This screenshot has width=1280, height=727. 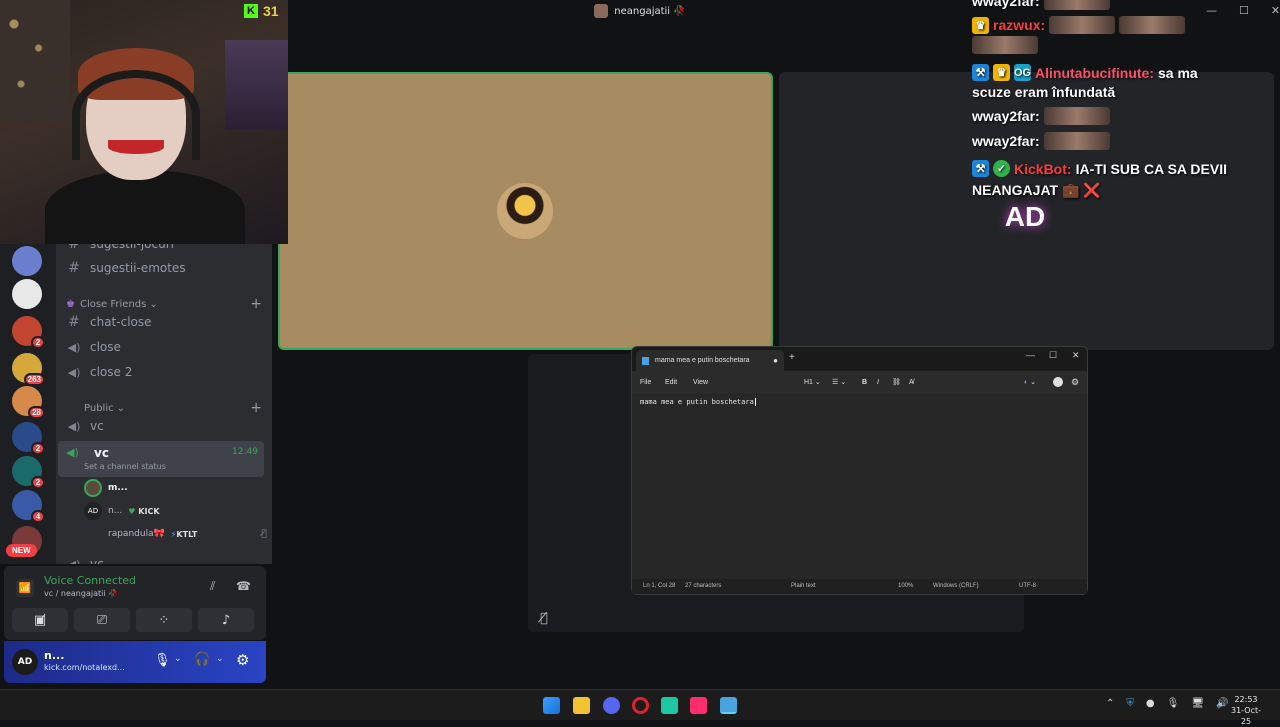 What do you see at coordinates (21, 550) in the screenshot?
I see `new-badge: NEW` at bounding box center [21, 550].